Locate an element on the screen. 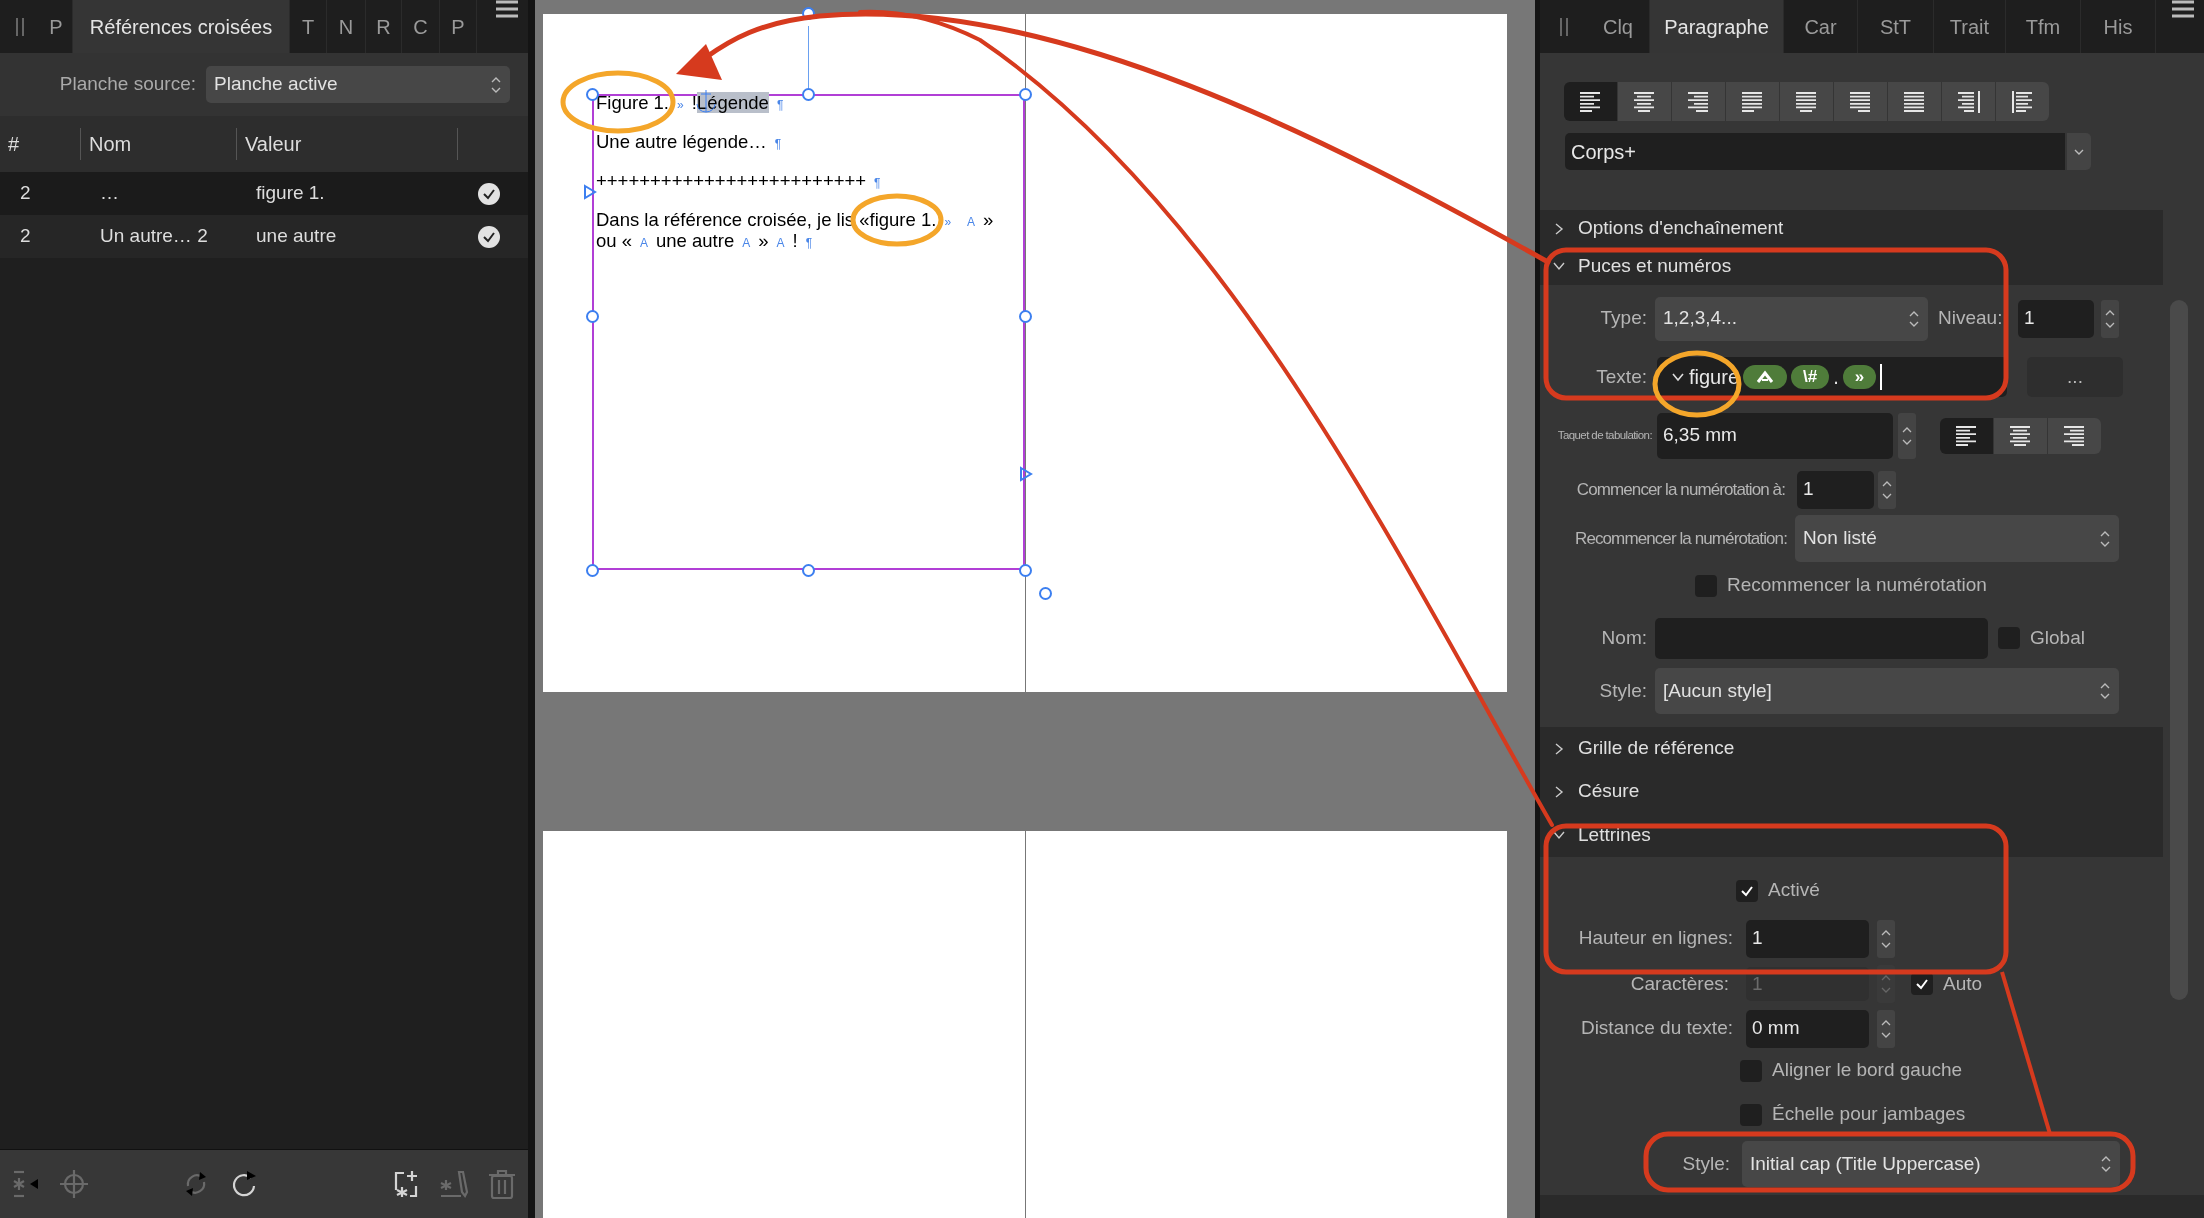  field-label: Type: is located at coordinates (1623, 318).